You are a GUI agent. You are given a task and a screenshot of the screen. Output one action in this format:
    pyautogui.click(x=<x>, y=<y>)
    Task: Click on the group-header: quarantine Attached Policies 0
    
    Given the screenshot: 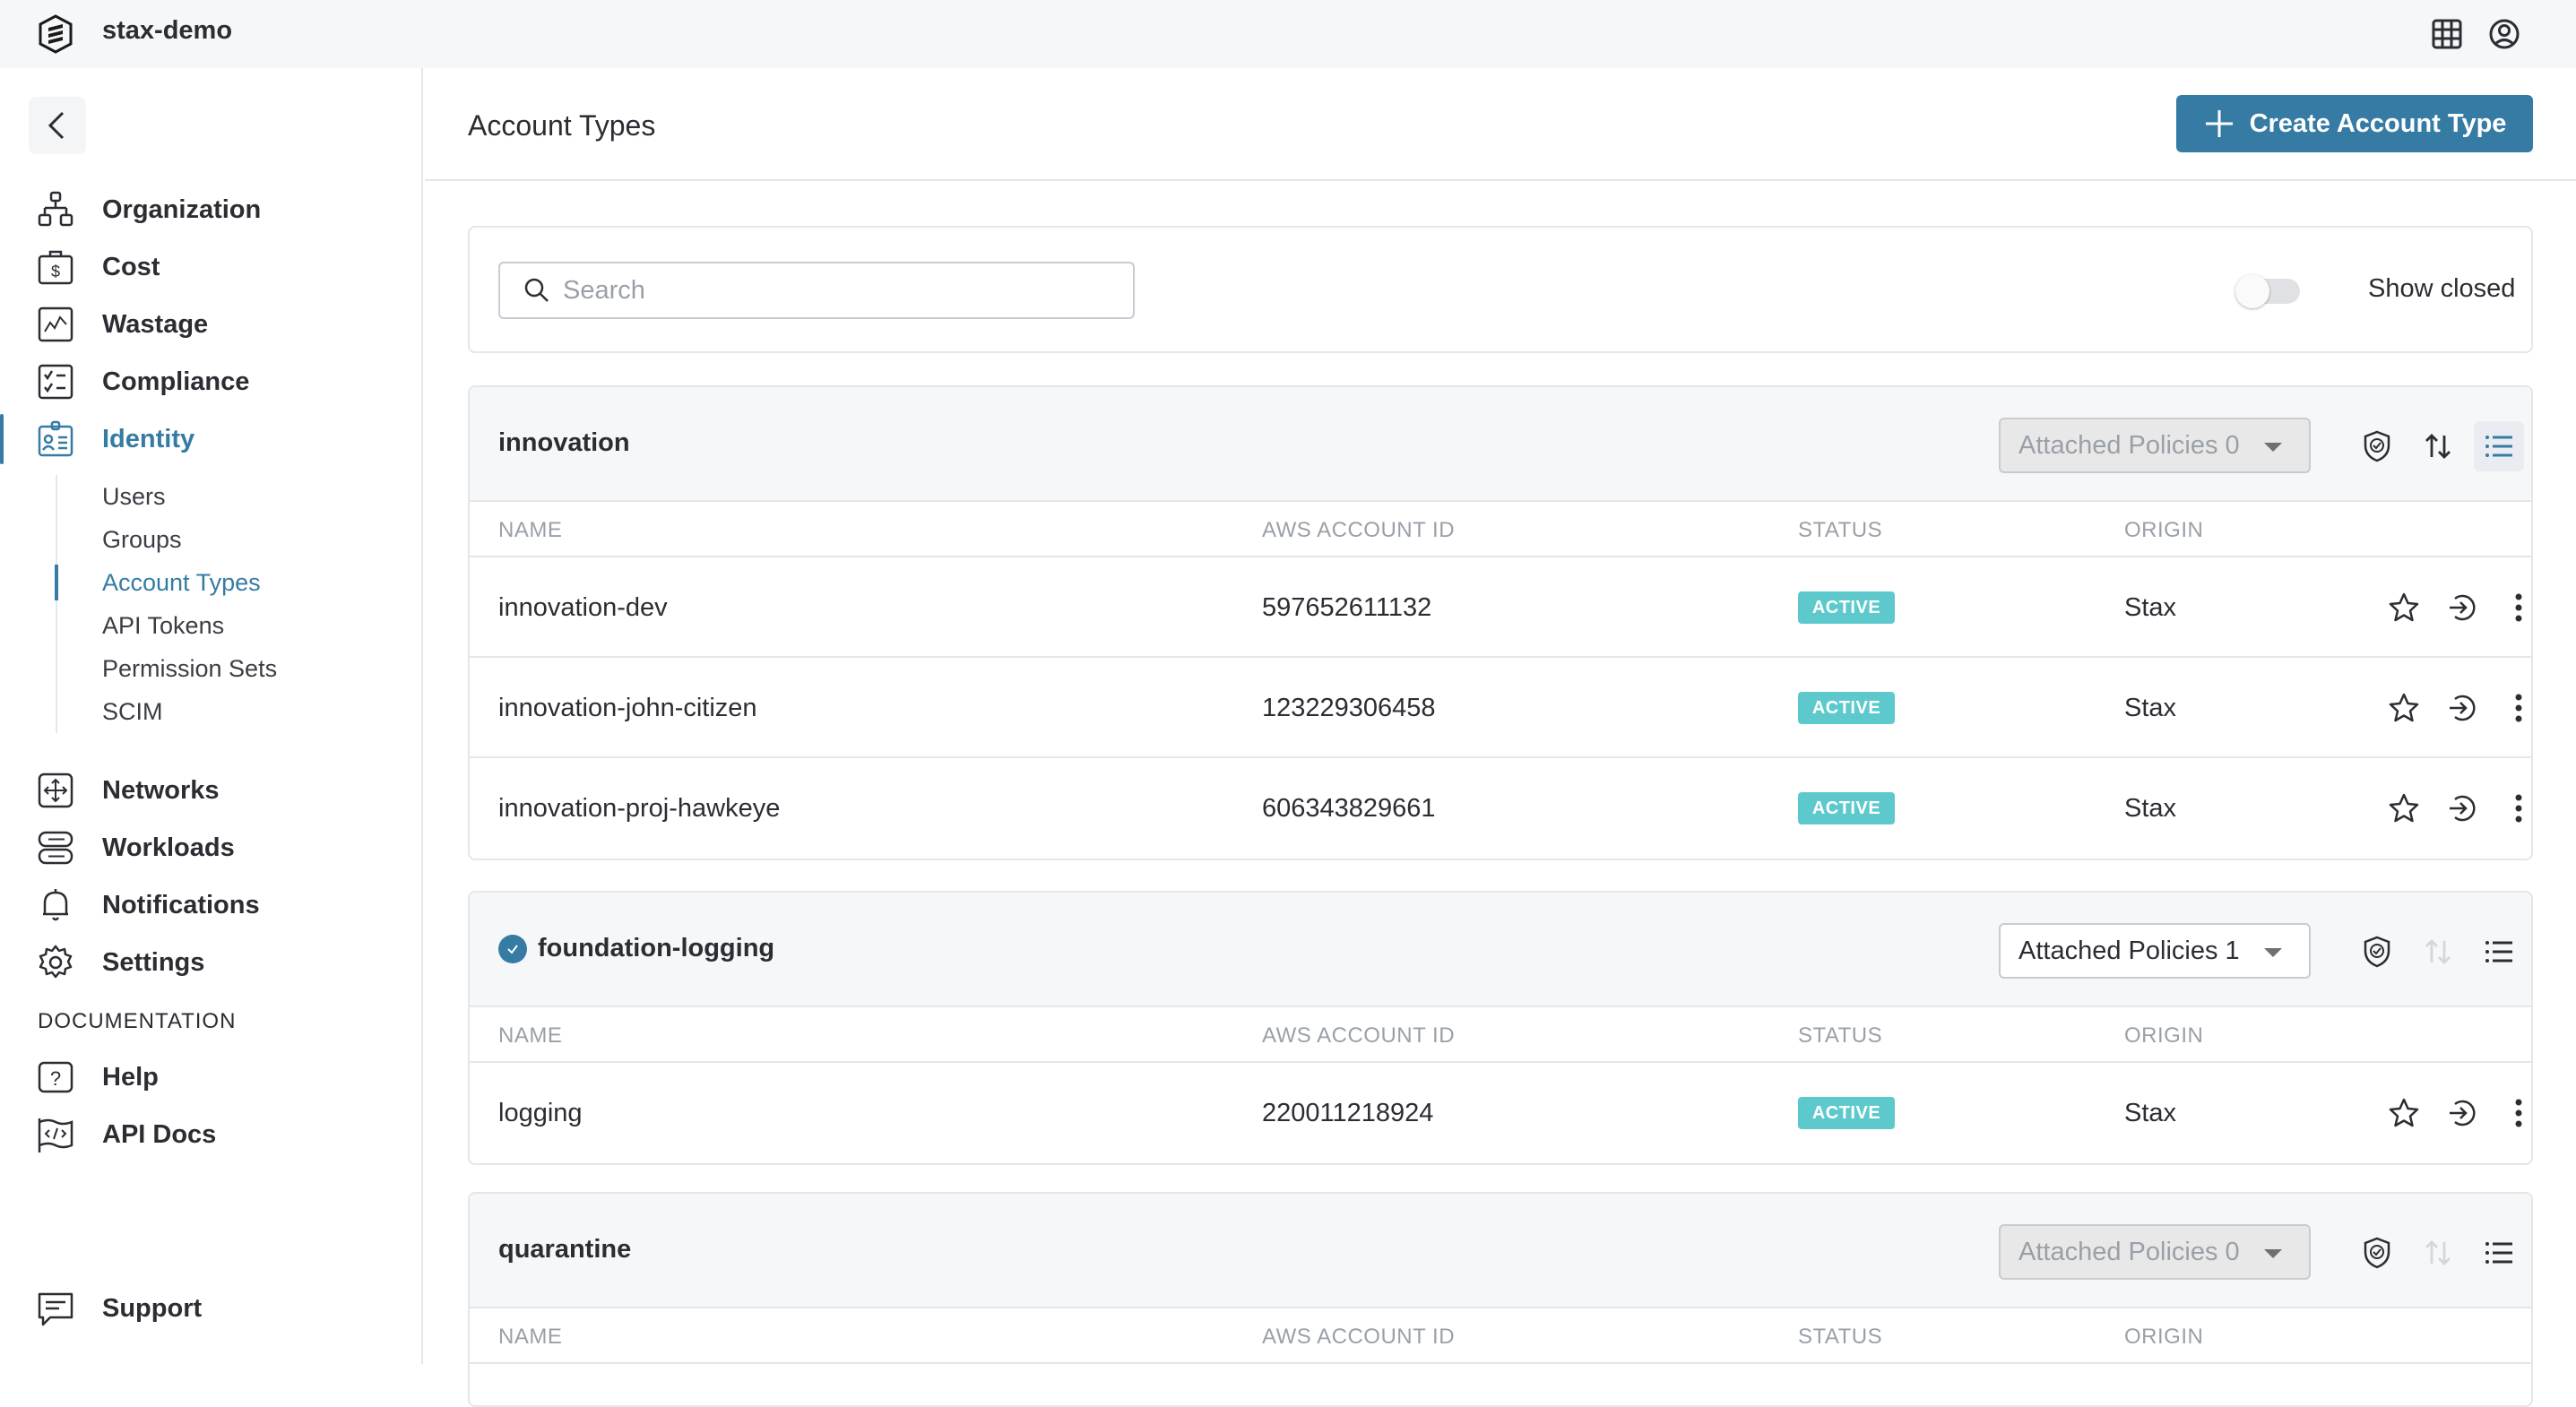 What is the action you would take?
    pyautogui.click(x=1500, y=1251)
    